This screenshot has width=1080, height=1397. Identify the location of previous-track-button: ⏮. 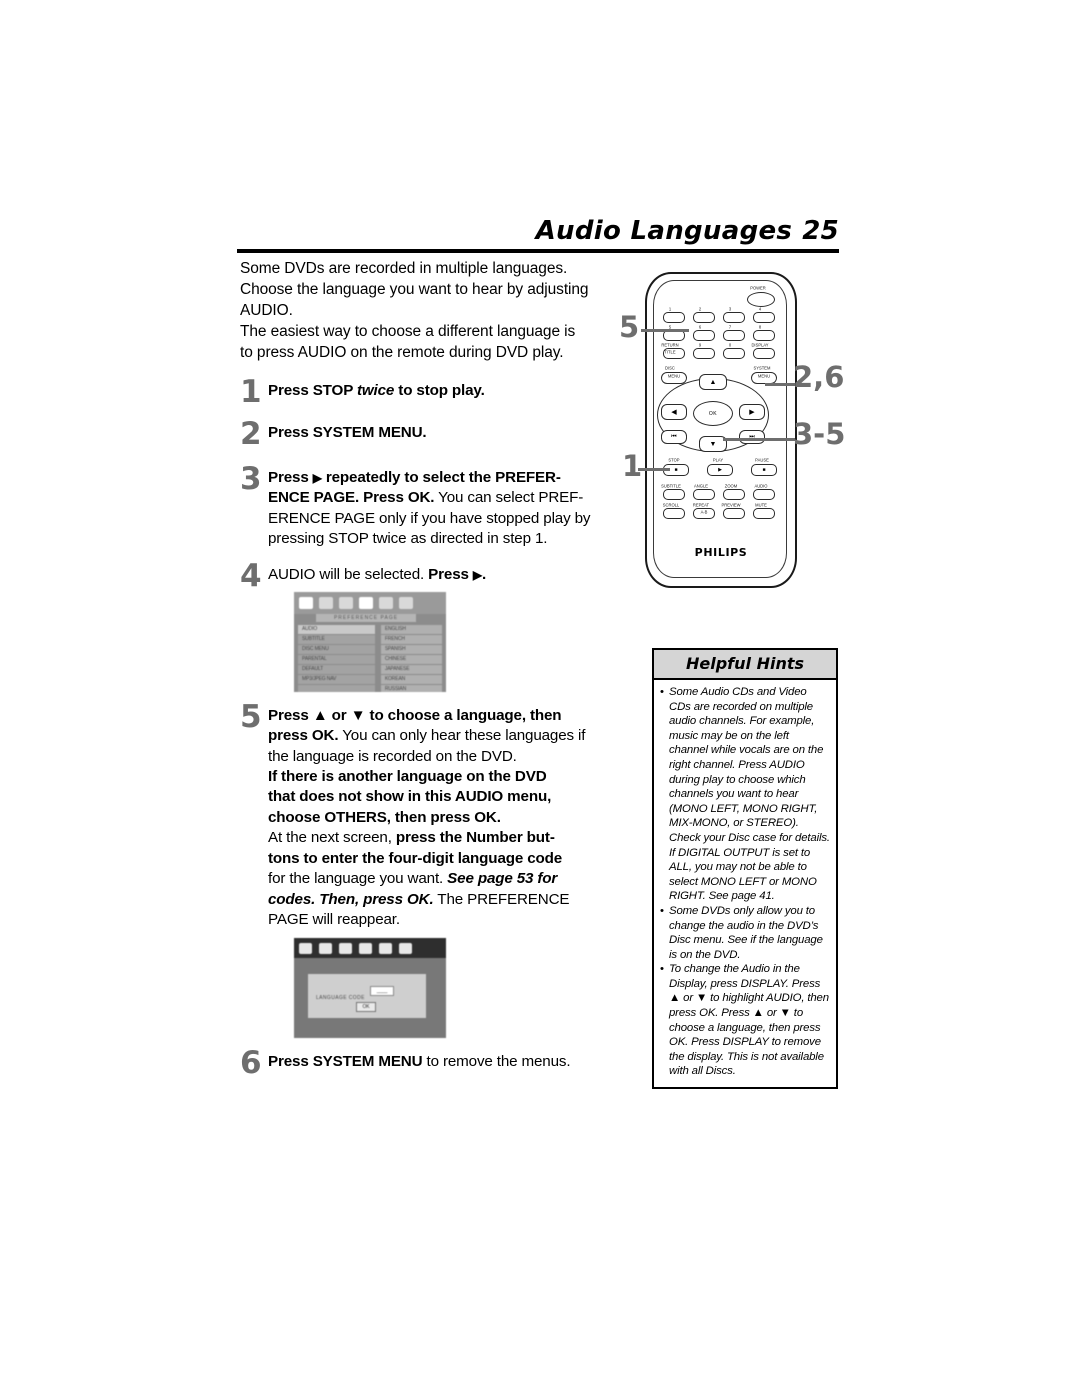
(674, 437).